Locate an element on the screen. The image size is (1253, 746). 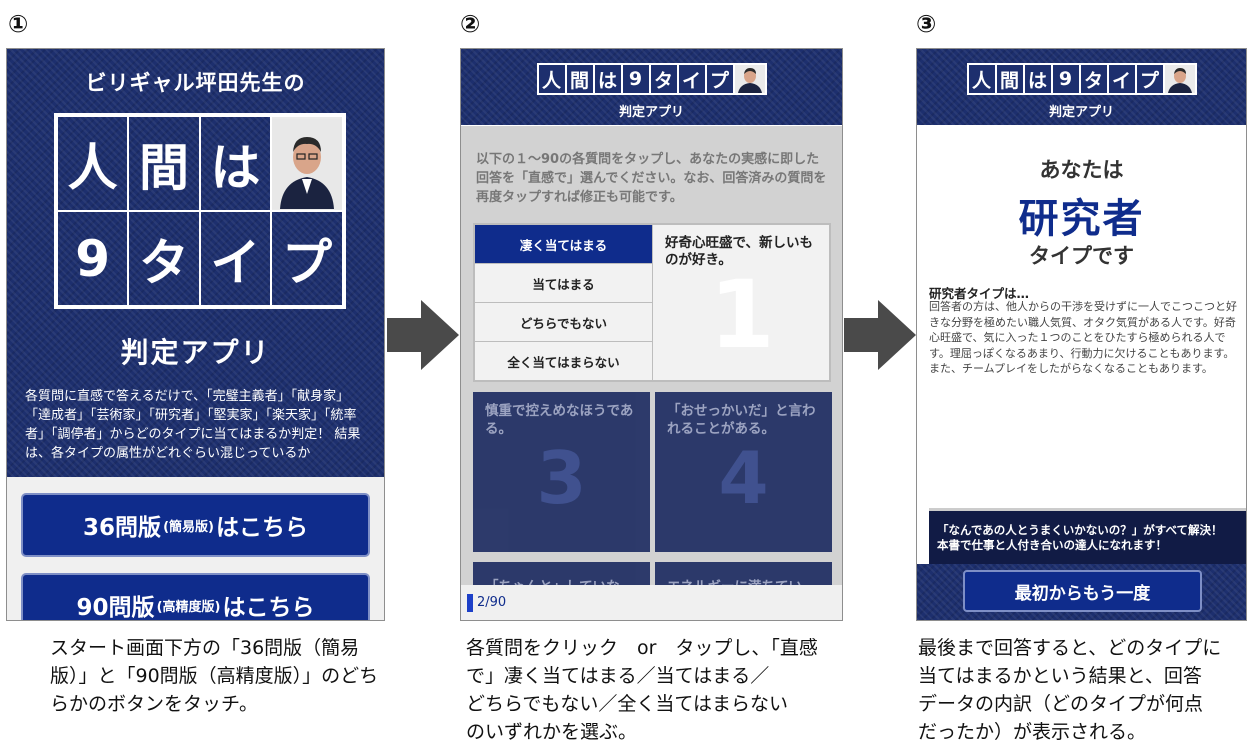
answer-option-disagree: 全く当てはまらない is located at coordinates (564, 361).